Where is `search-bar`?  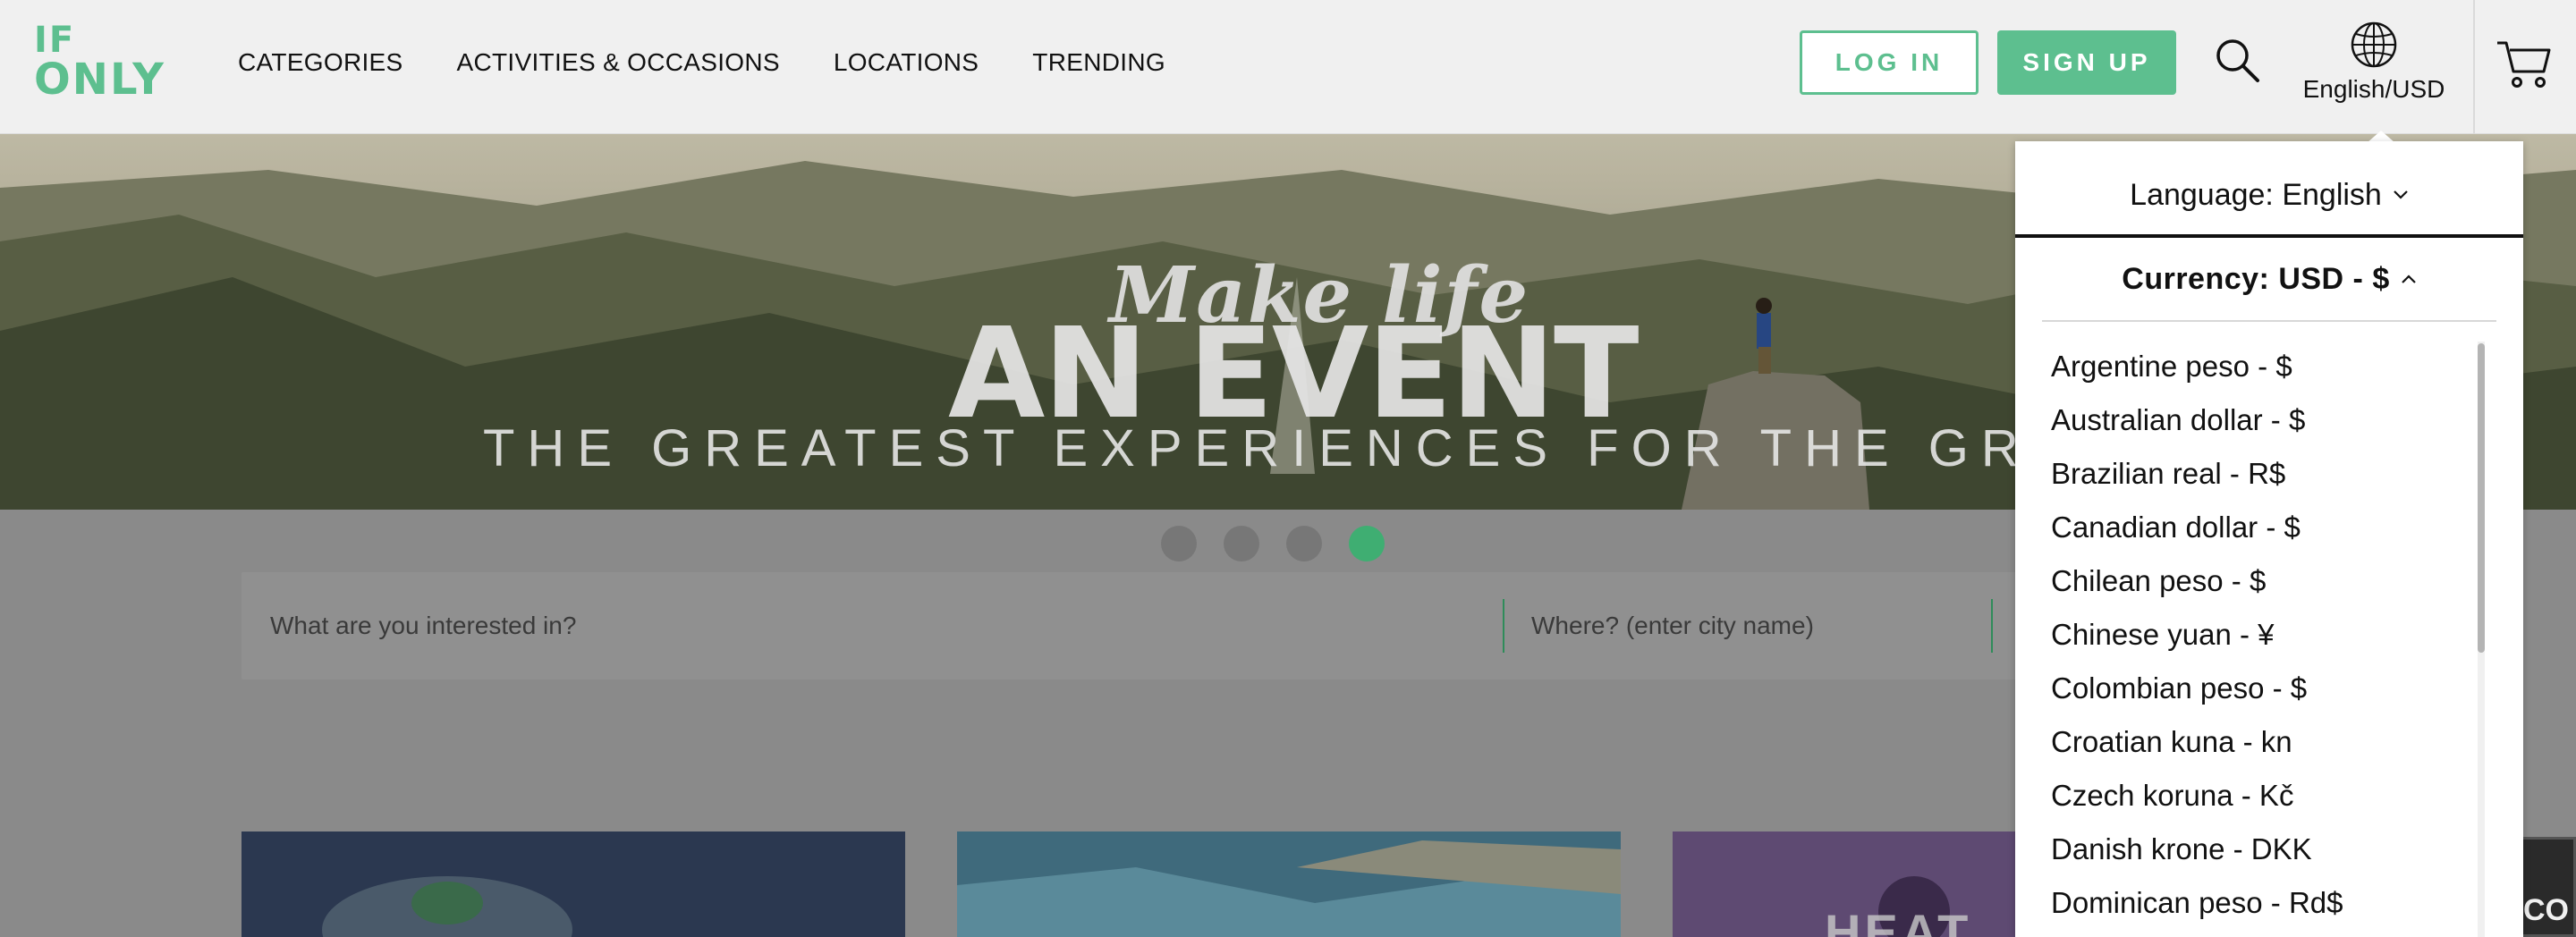 search-bar is located at coordinates (1185, 626).